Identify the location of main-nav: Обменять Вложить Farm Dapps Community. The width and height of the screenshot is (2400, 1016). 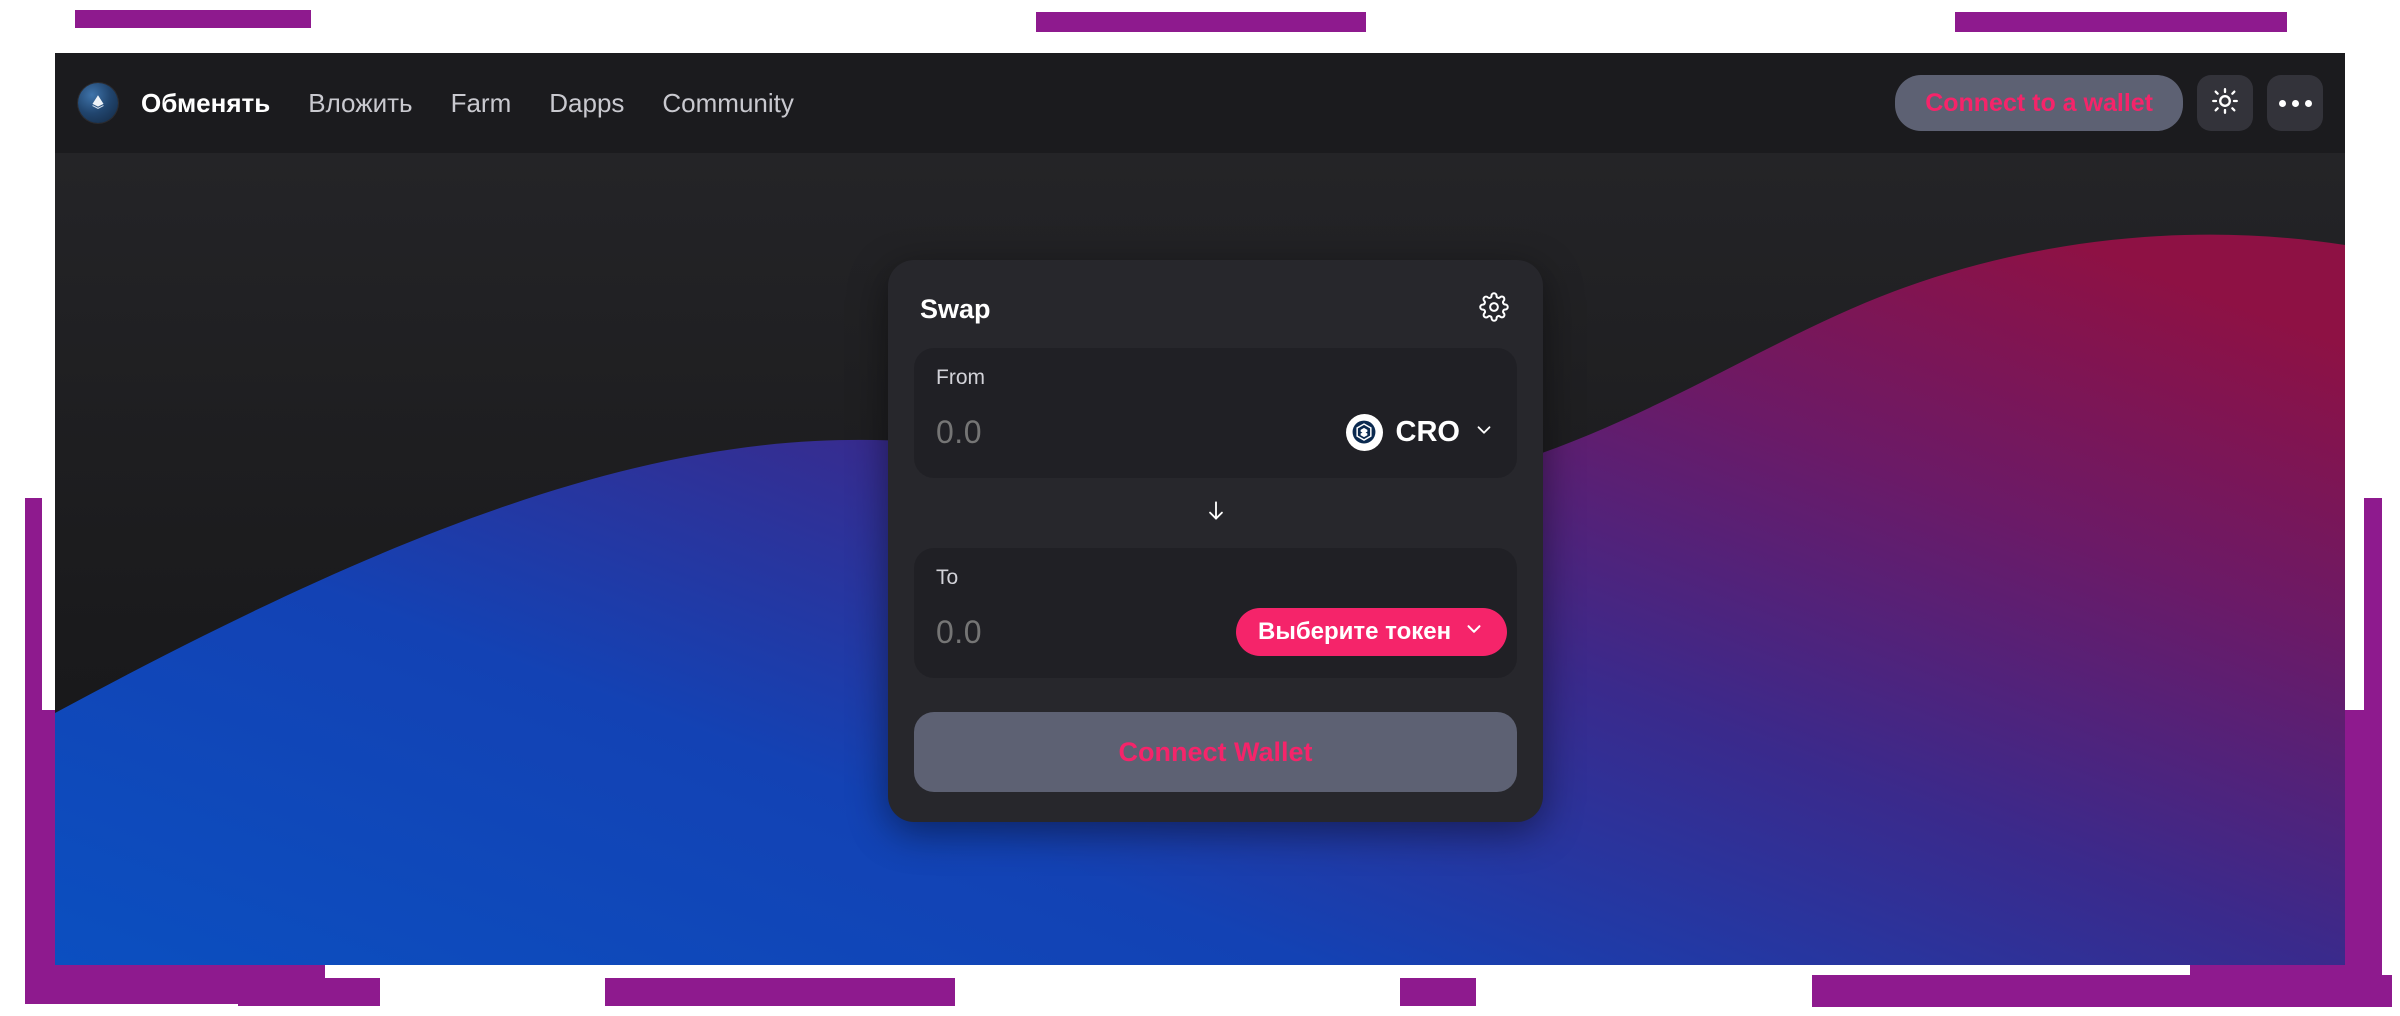
(467, 103).